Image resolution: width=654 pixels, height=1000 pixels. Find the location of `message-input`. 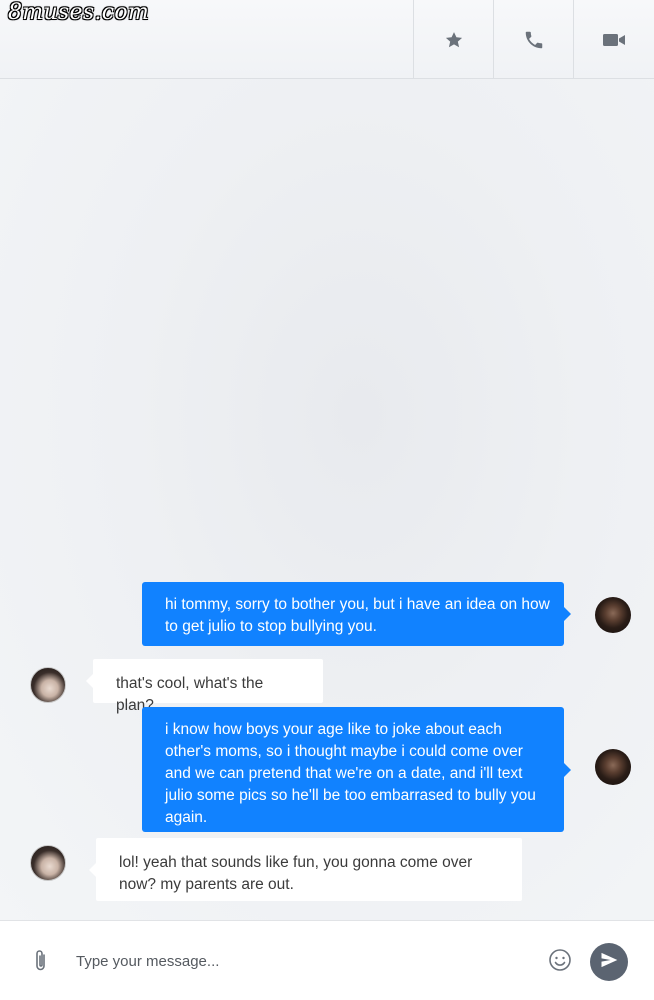

message-input is located at coordinates (296, 961).